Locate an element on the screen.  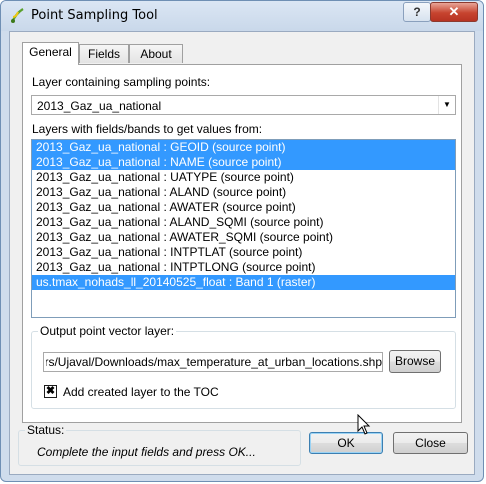
sampling-layer-select: 2013_Gaz_ua_national ▼ is located at coordinates (243, 105).